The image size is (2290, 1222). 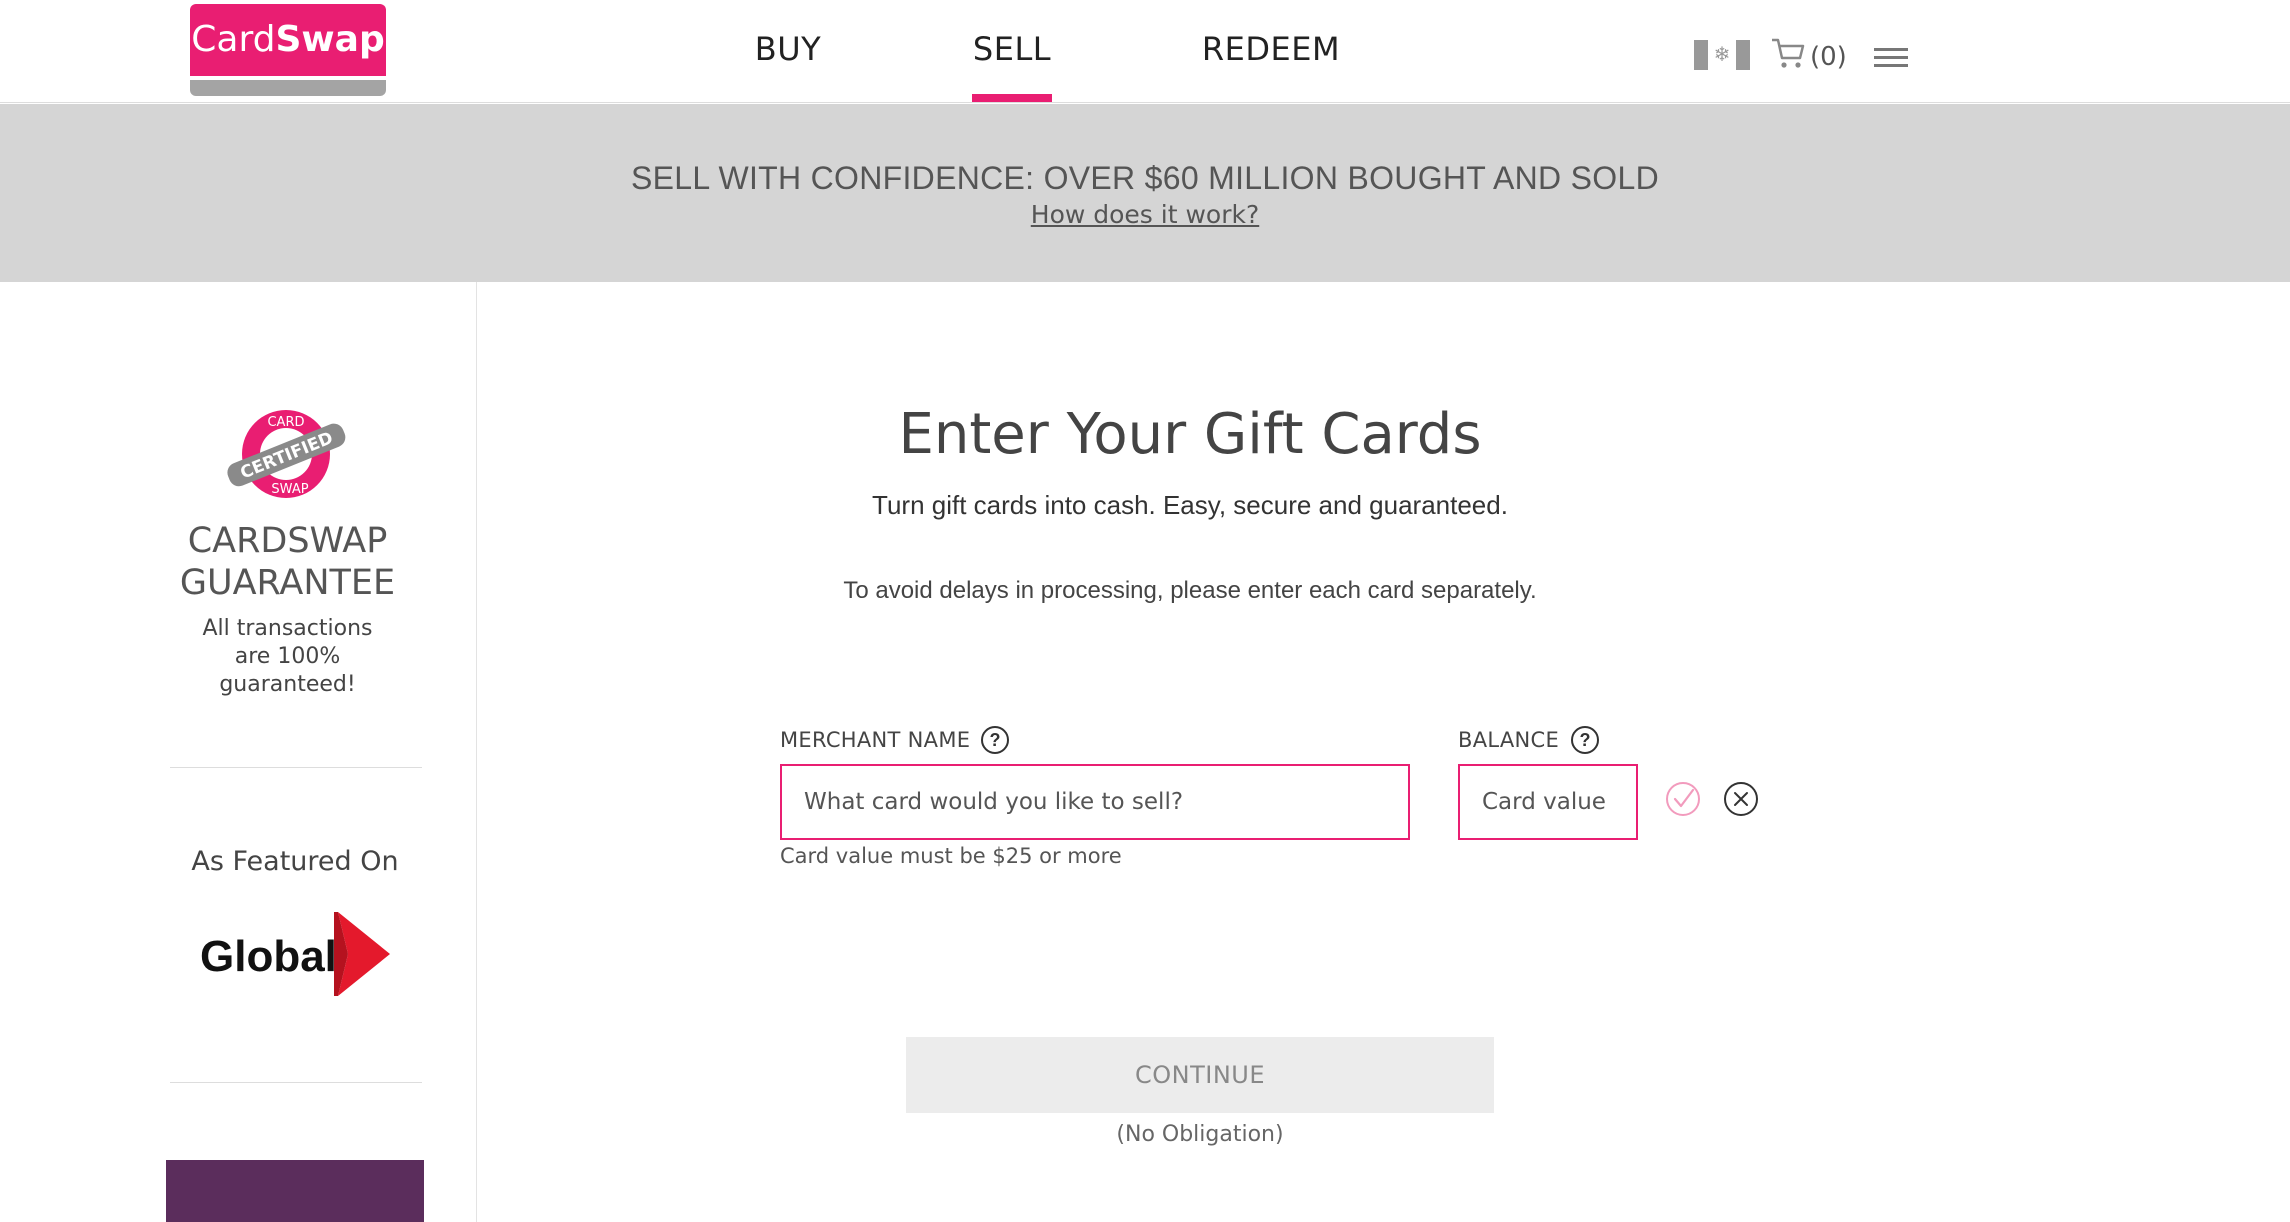 What do you see at coordinates (1190, 434) in the screenshot?
I see `page-title: Enter Your Gift Cards` at bounding box center [1190, 434].